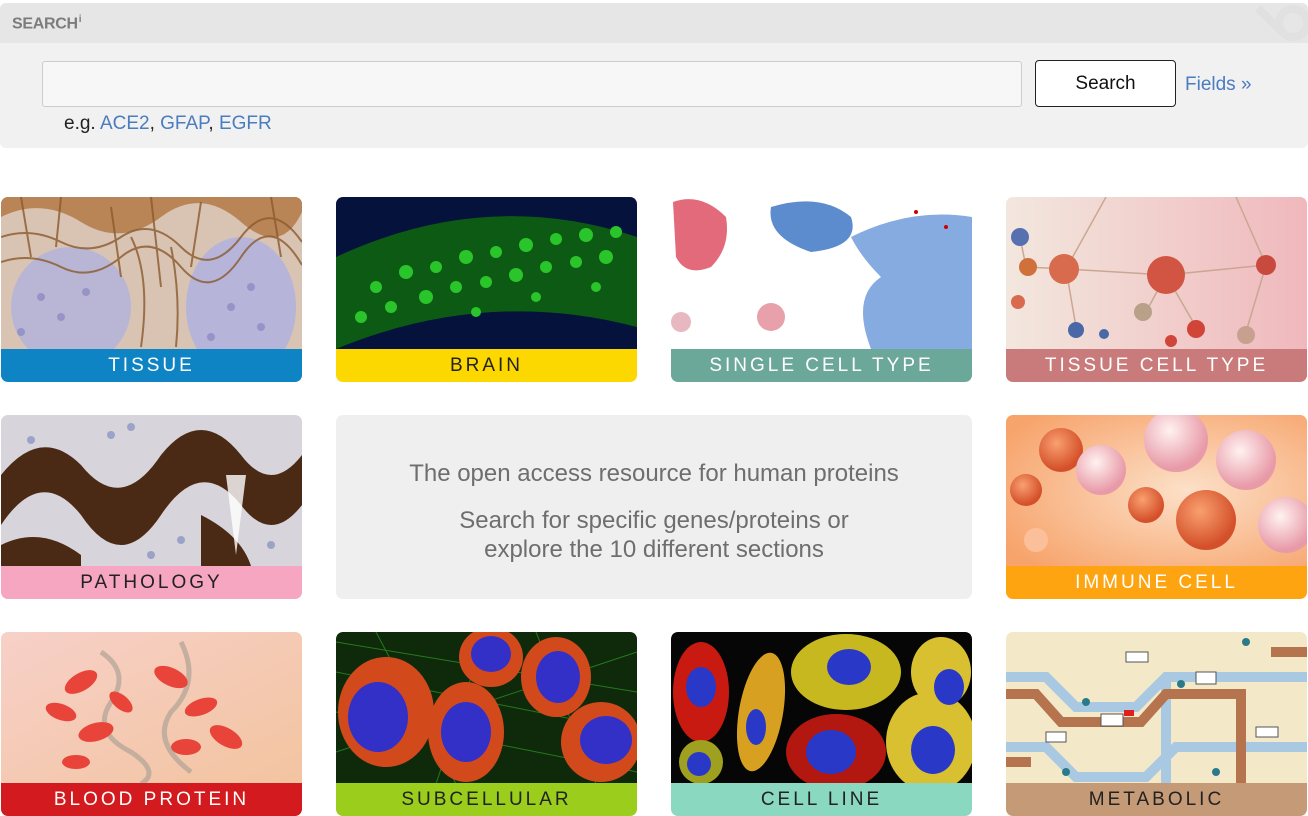 This screenshot has height=816, width=1308. What do you see at coordinates (151, 708) in the screenshot?
I see `blood-protein-image` at bounding box center [151, 708].